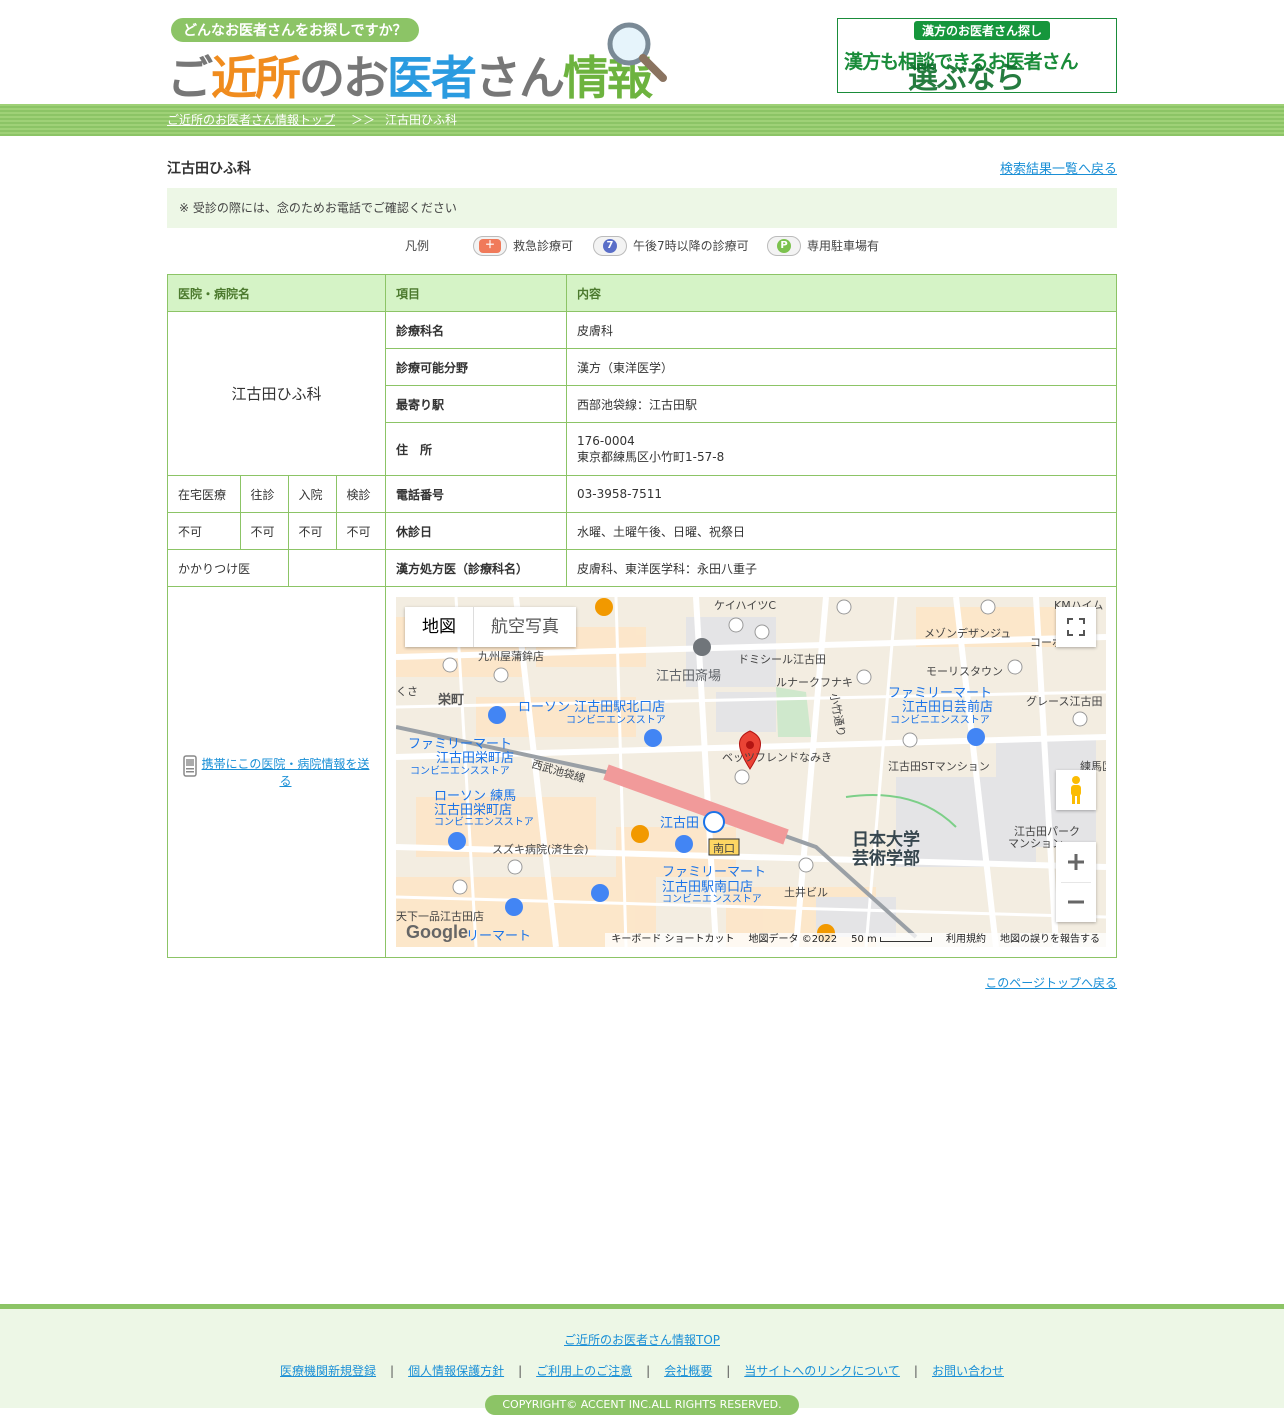 This screenshot has height=1415, width=1284. I want to click on map-type-tabs: 地図 航空写真, so click(490, 627).